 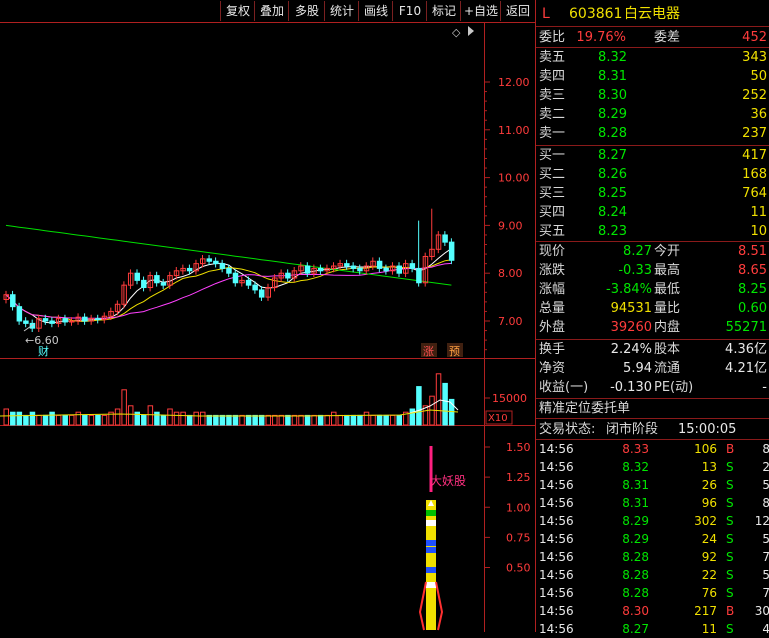 What do you see at coordinates (652, 57) in the screenshot?
I see `ask-row: 卖五 8.32 343` at bounding box center [652, 57].